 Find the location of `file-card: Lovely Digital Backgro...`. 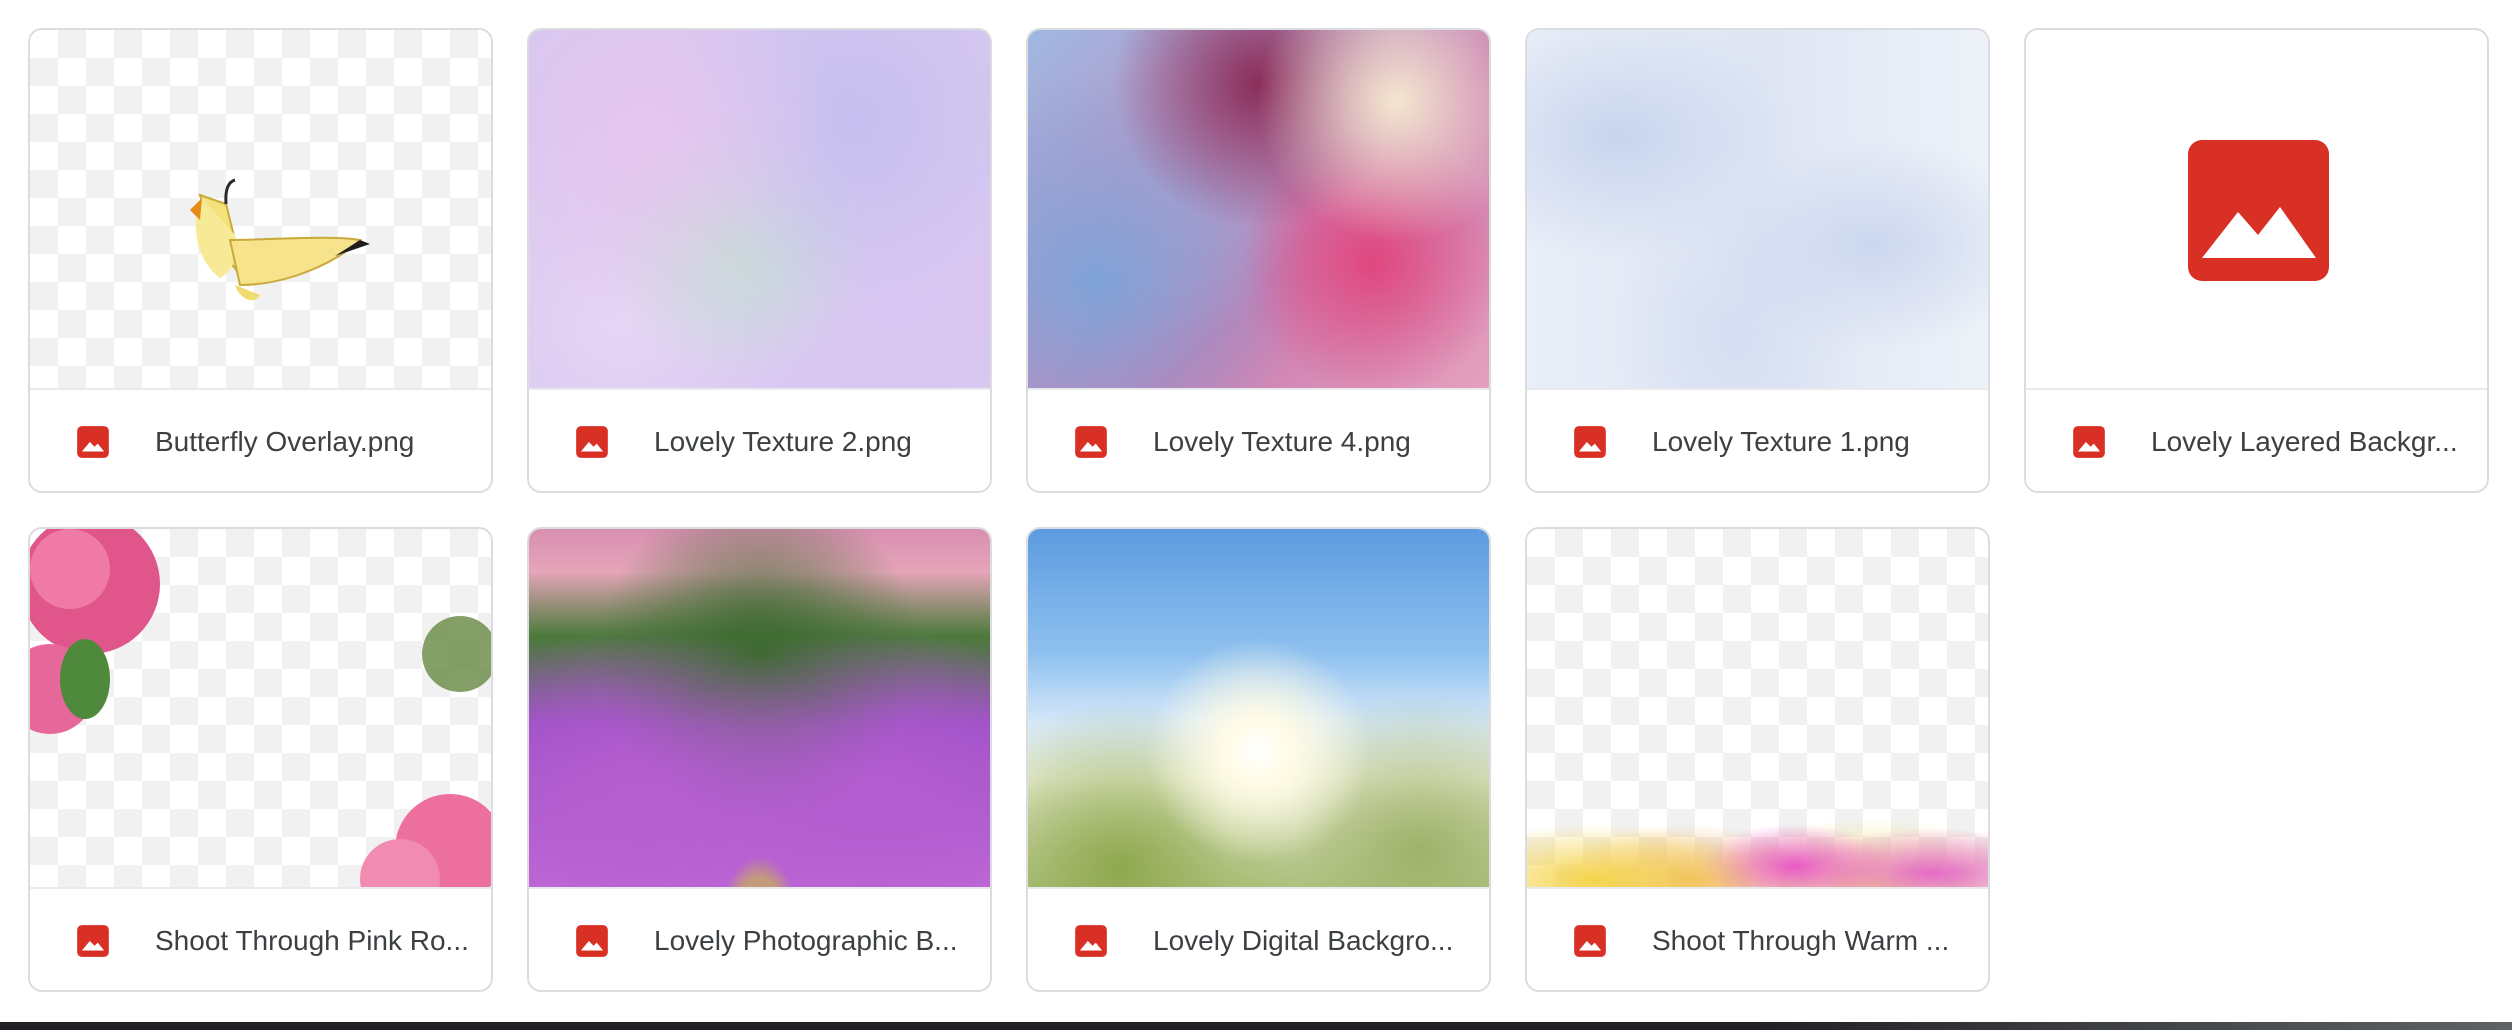

file-card: Lovely Digital Backgro... is located at coordinates (1258, 759).